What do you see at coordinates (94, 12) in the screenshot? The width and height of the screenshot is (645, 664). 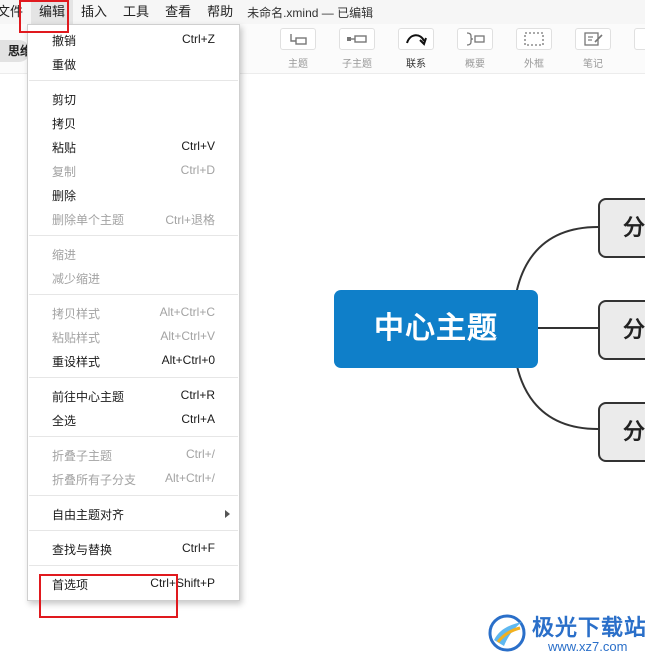 I see `menu-insert: 插入` at bounding box center [94, 12].